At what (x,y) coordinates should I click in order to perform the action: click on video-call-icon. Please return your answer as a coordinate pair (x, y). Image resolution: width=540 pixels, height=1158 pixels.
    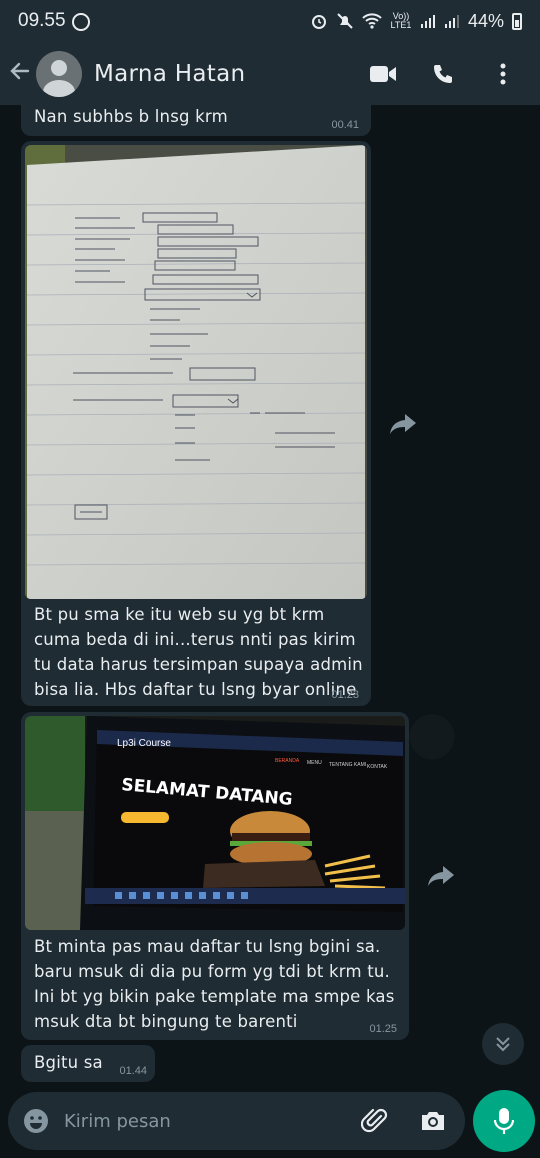
    Looking at the image, I should click on (383, 74).